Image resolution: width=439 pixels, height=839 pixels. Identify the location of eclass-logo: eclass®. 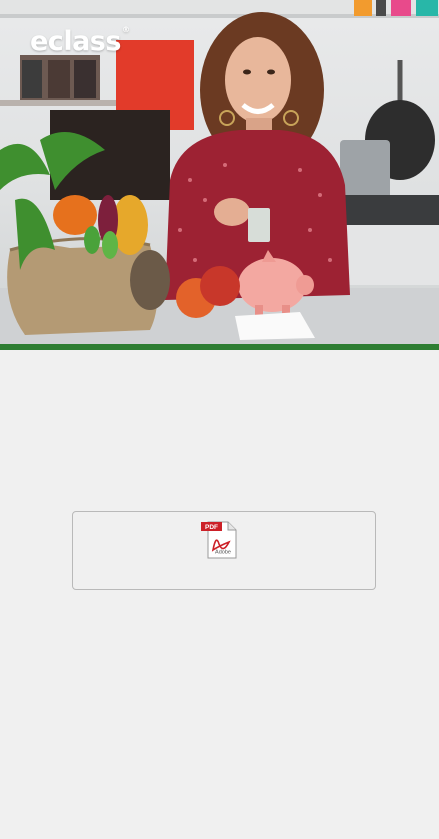
(80, 41).